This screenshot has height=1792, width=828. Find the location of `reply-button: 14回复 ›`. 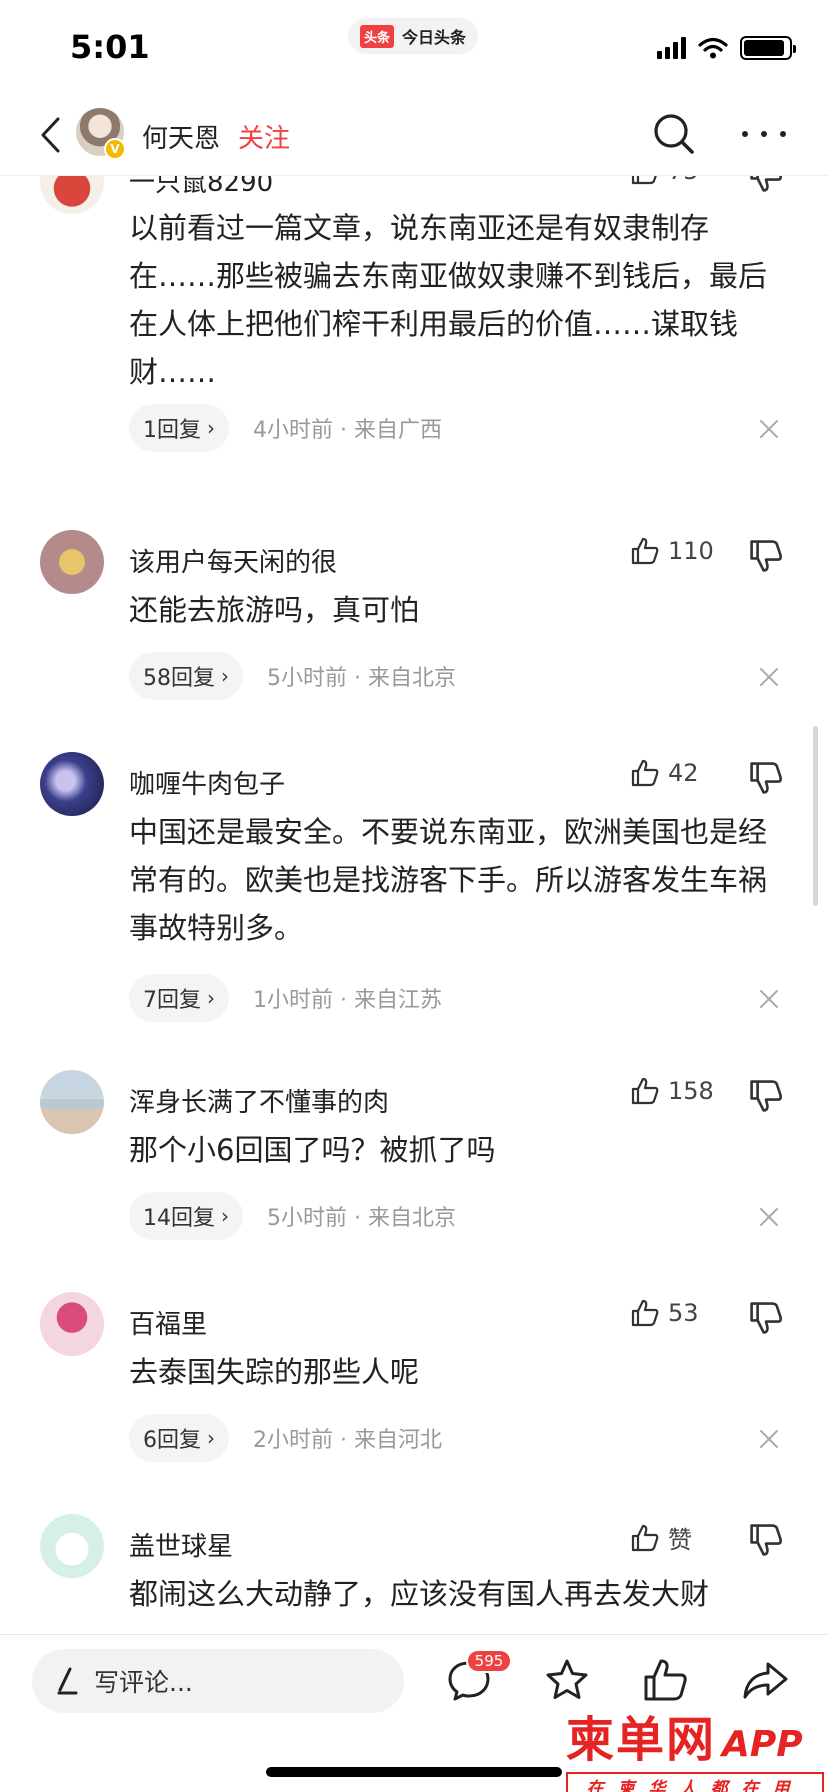

reply-button: 14回复 › is located at coordinates (186, 1216).